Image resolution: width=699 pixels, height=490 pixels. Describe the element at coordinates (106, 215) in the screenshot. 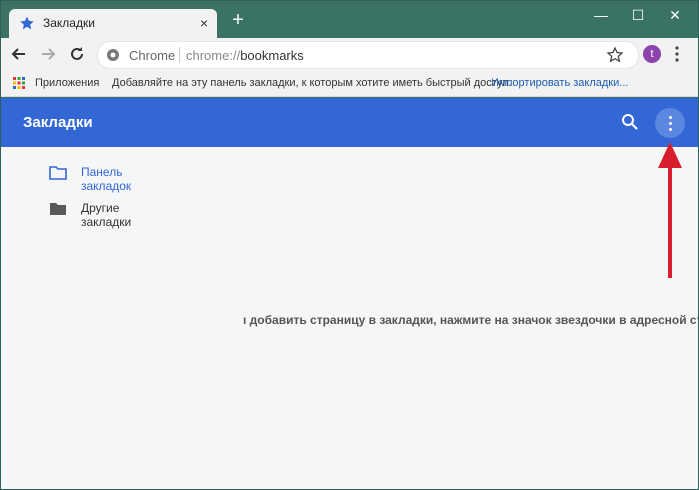

I see `folder-label: Другие закладки` at that location.